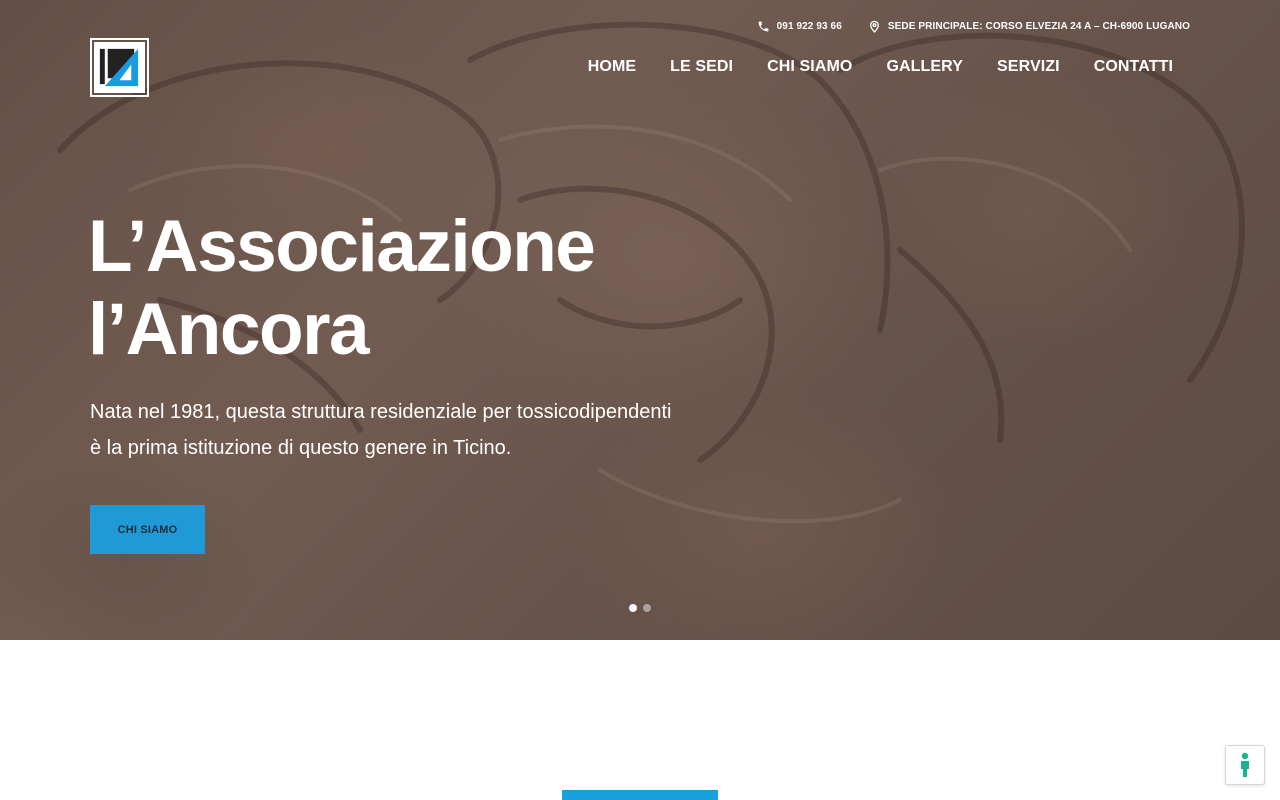 The height and width of the screenshot is (800, 1280). I want to click on accessibility-person-icon, so click(1245, 764).